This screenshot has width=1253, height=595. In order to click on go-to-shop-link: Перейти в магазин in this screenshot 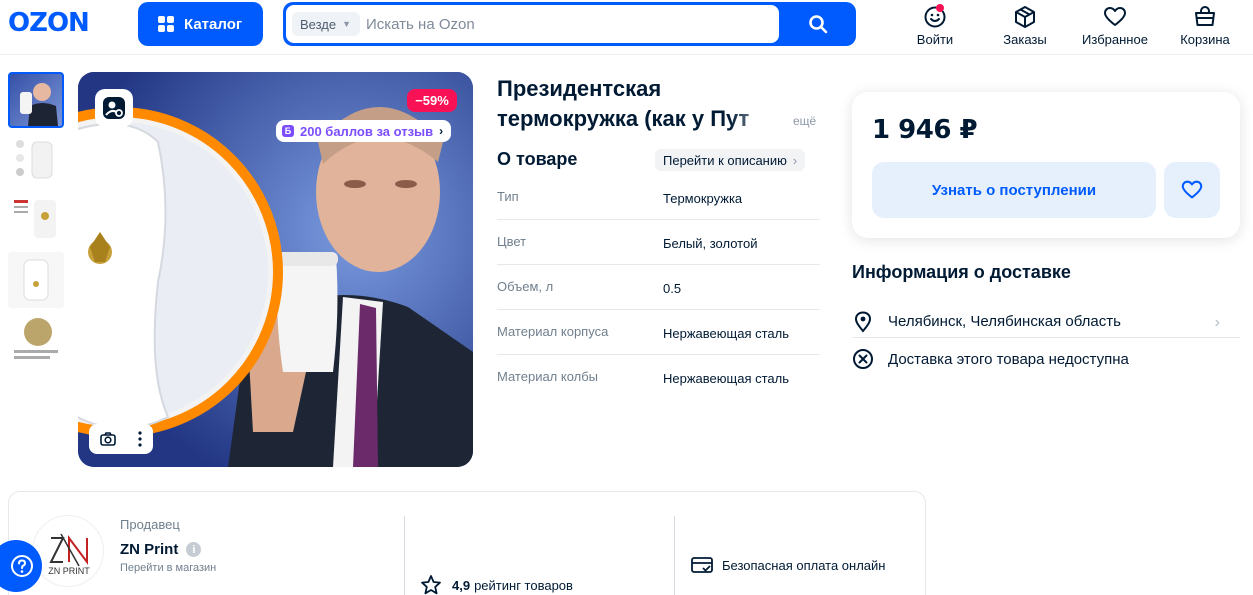, I will do `click(168, 568)`.